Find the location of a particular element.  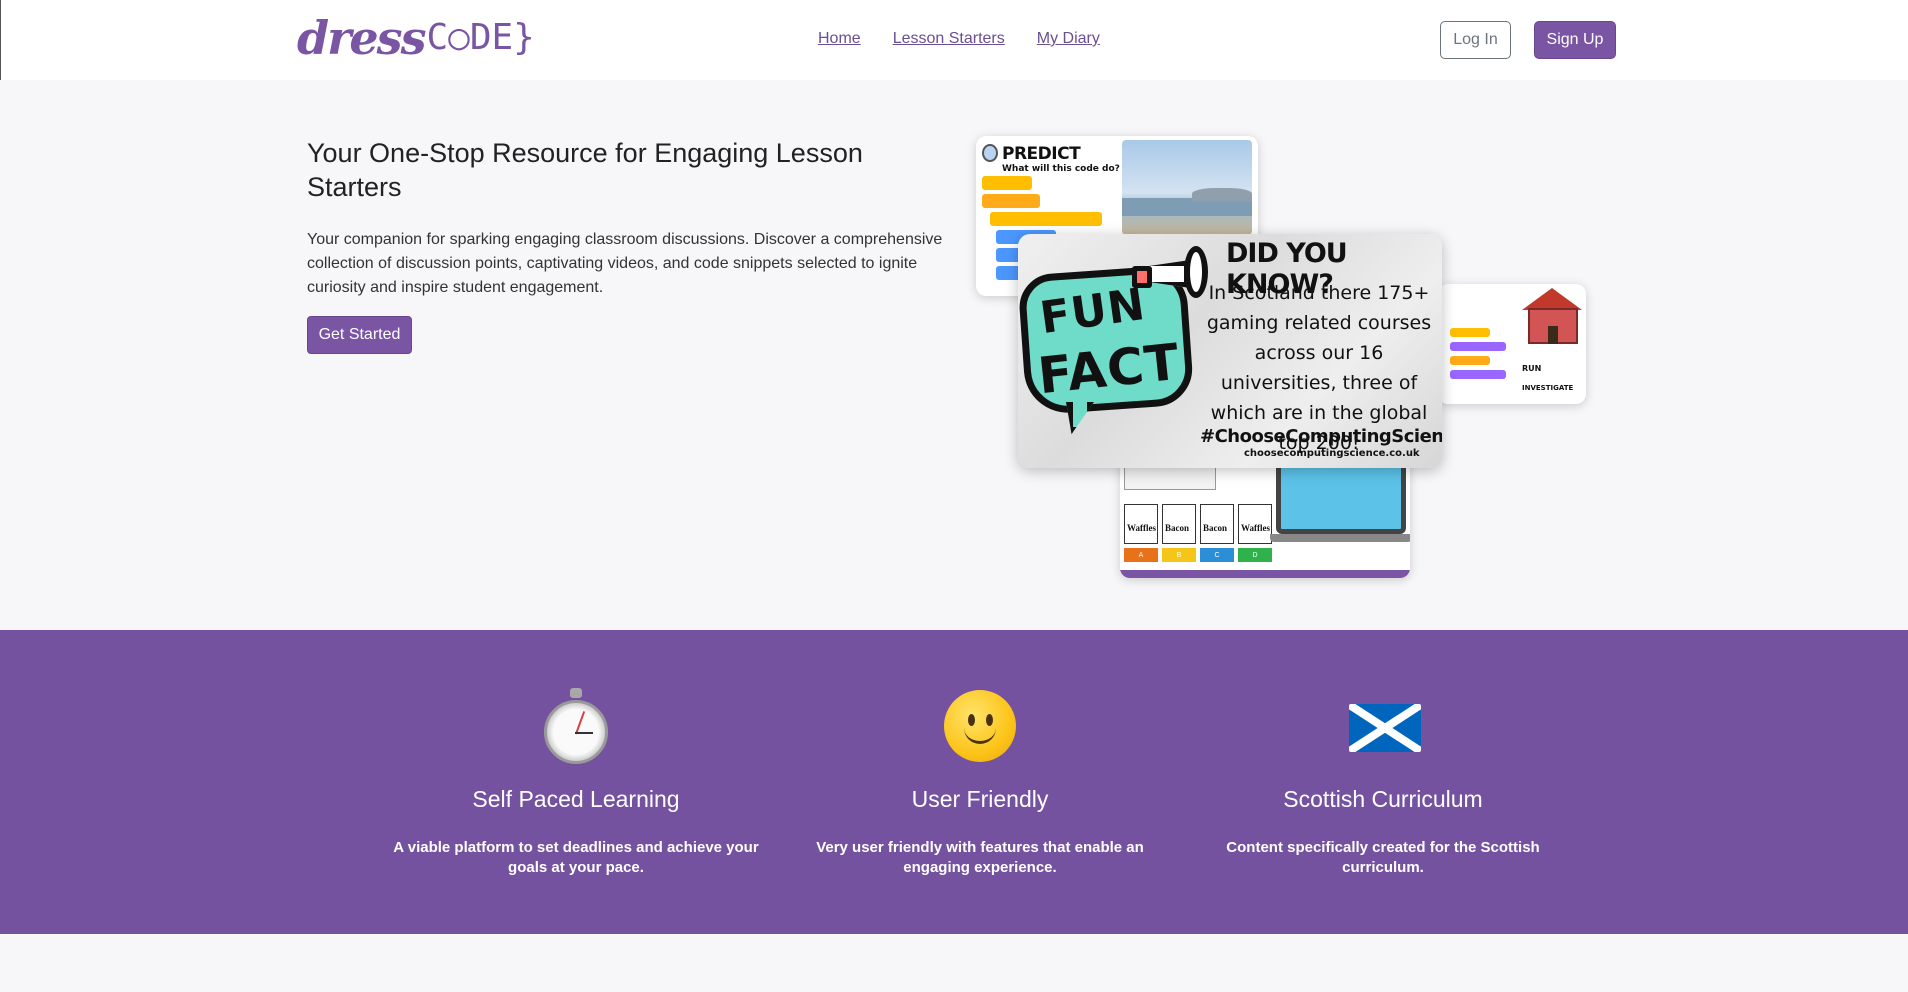

predict-subtitle: What will this code do? is located at coordinates (1061, 169).